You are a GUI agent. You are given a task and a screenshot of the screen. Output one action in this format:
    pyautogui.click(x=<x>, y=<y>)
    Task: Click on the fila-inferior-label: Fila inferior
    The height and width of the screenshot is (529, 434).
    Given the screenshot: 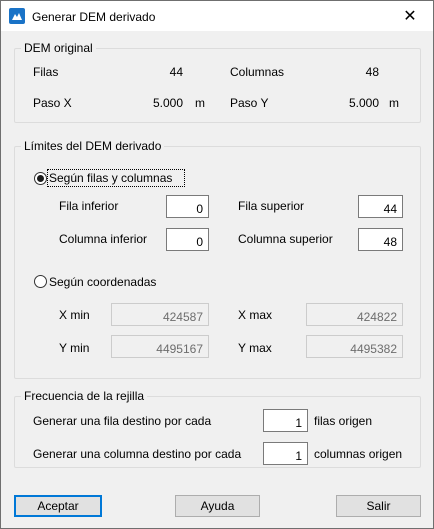 What is the action you would take?
    pyautogui.click(x=89, y=206)
    